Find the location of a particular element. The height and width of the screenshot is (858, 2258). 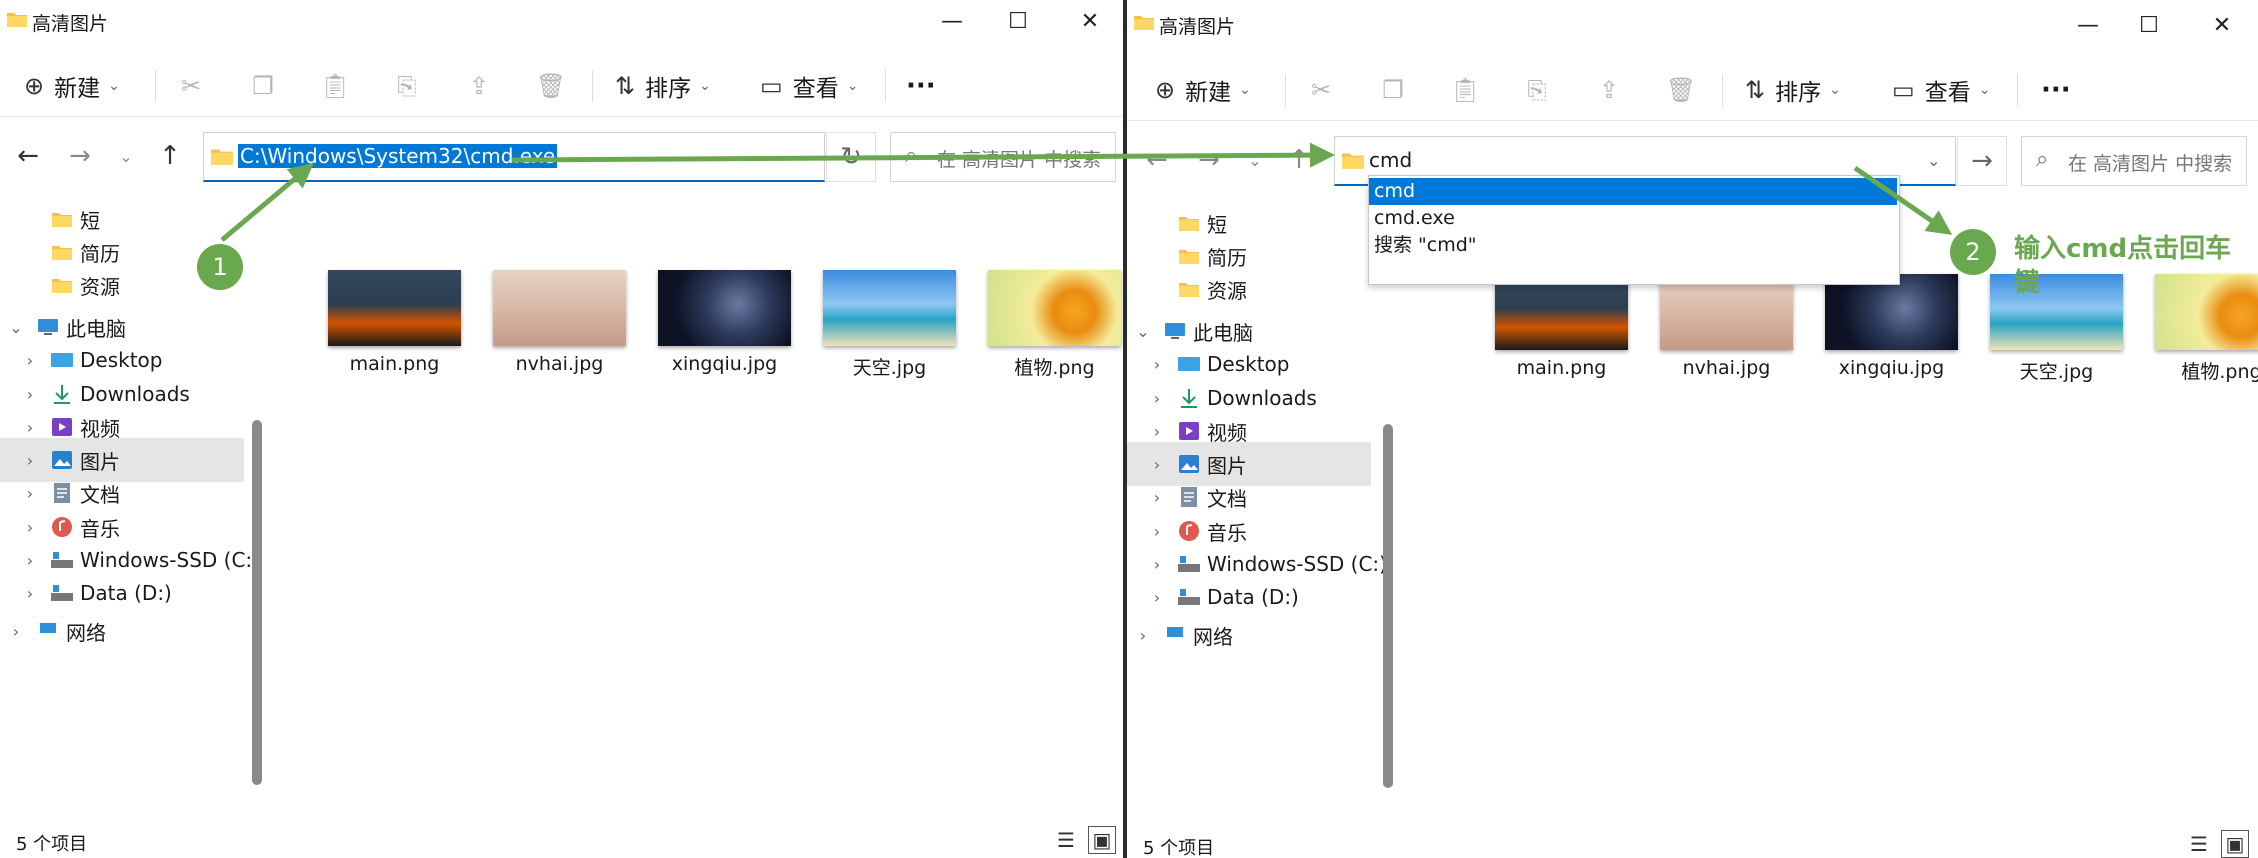

suggestion-cmd: cmd is located at coordinates (1633, 191).